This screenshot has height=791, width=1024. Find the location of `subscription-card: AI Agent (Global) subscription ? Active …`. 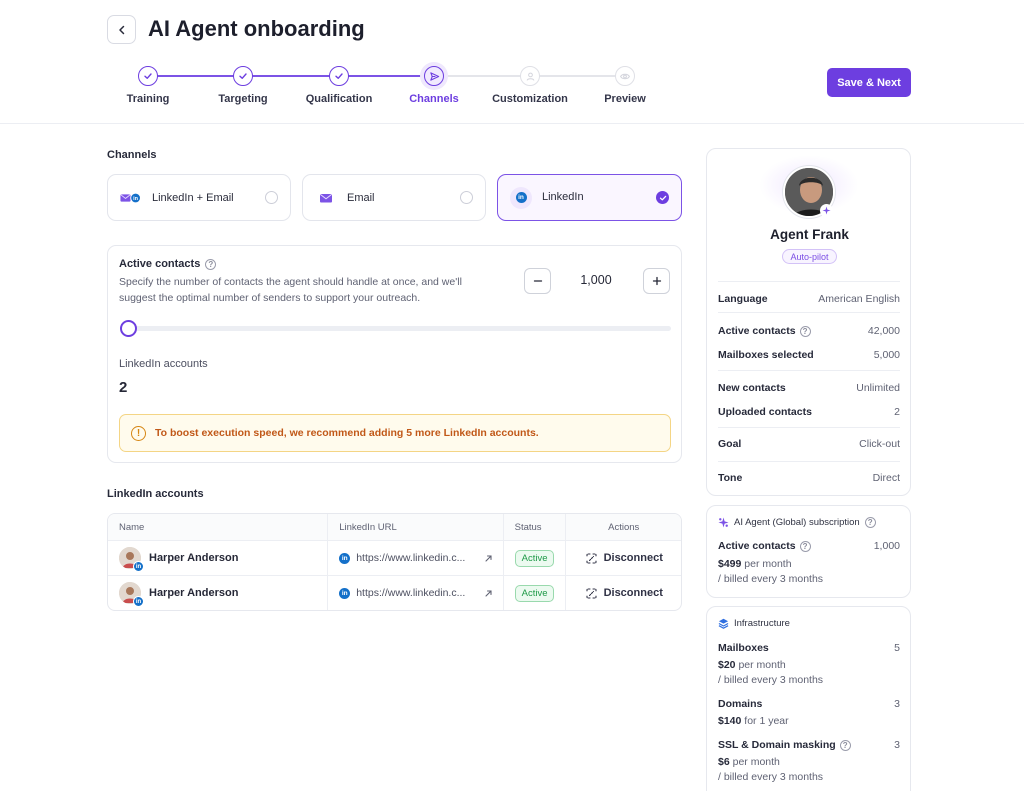

subscription-card: AI Agent (Global) subscription ? Active … is located at coordinates (808, 551).